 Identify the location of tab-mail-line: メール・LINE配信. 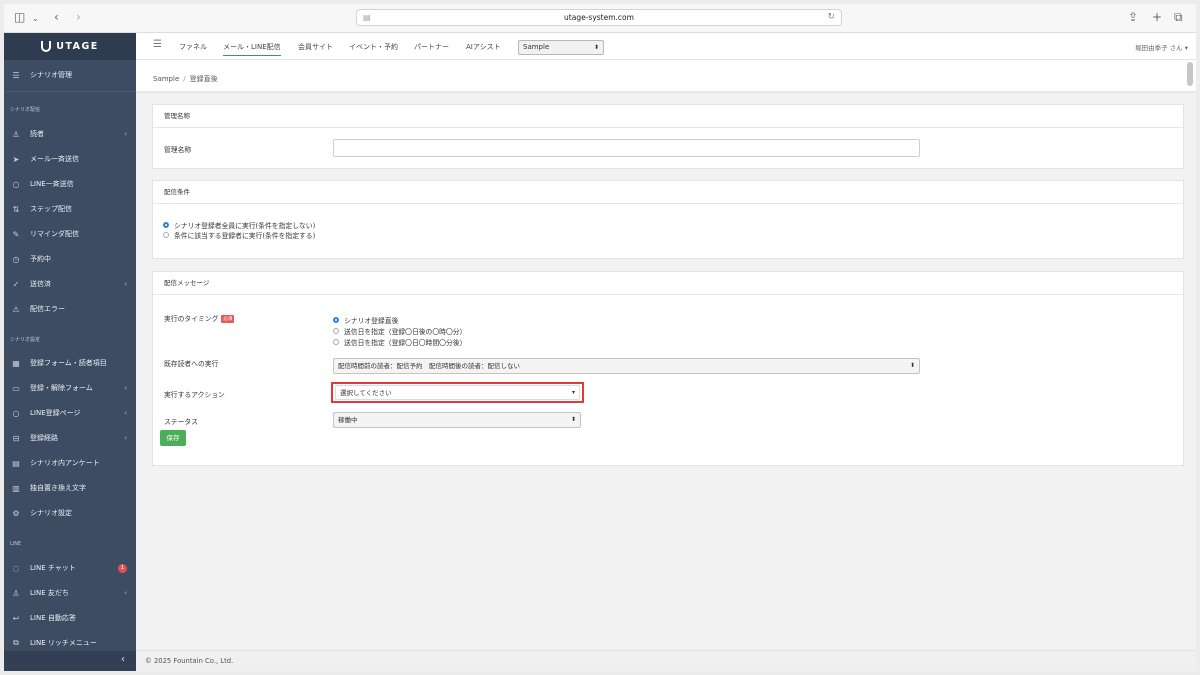
(252, 49).